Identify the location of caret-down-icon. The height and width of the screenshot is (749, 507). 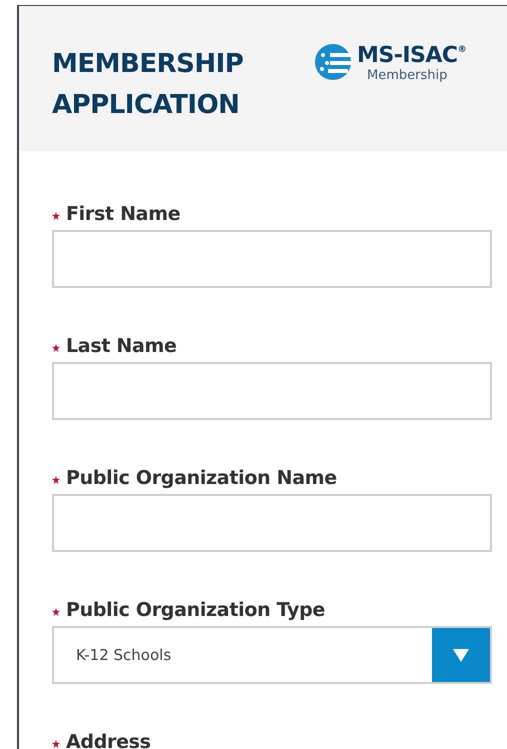
(461, 655).